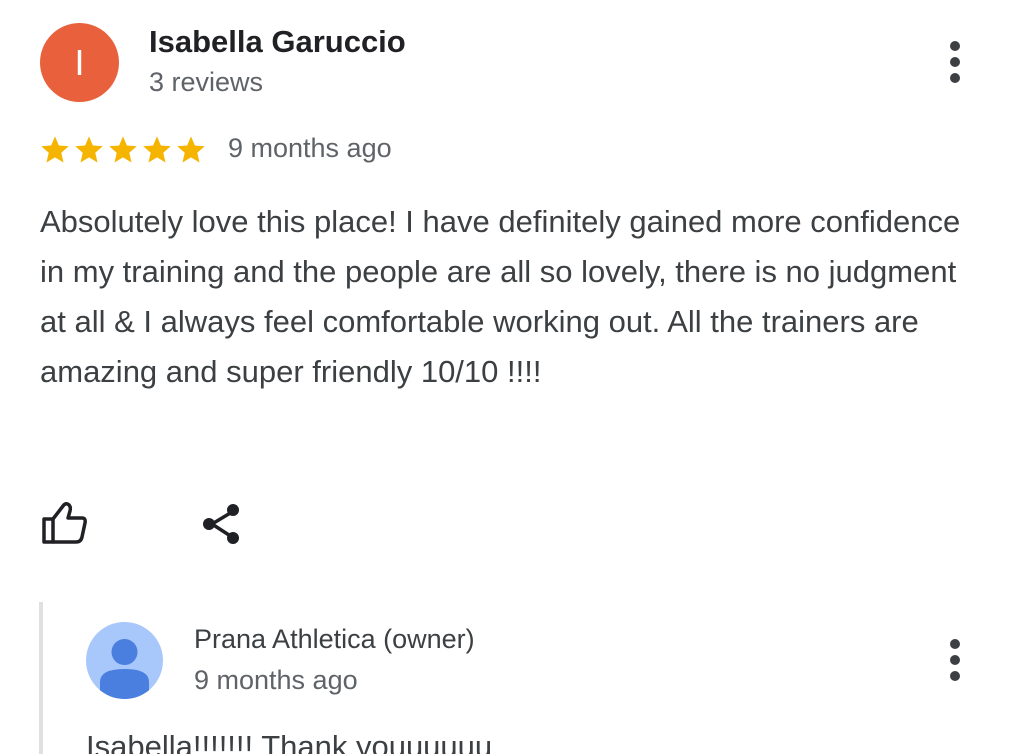  I want to click on person-icon, so click(124, 669).